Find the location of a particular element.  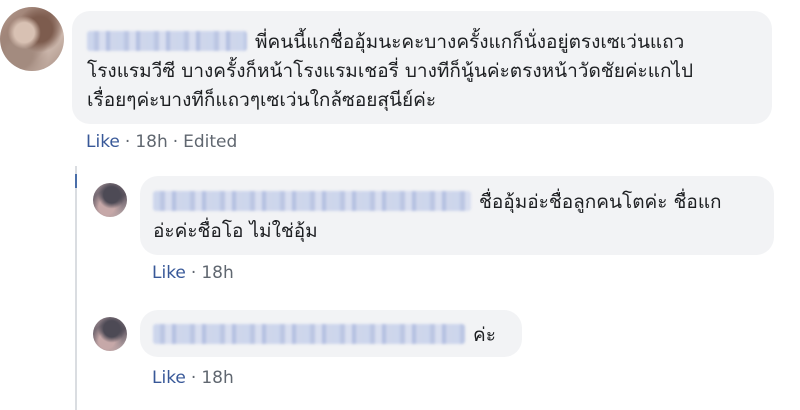

reply-body: ค่ะ is located at coordinates (484, 335).